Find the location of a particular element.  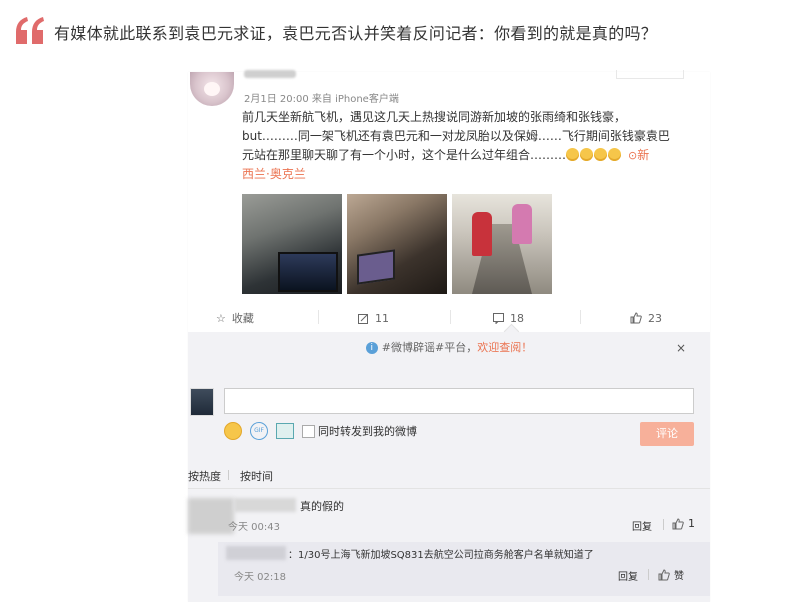

reply-text: ：1/30号上海飞新加坡SQ831去航空公司拉商务舱客户名单就知道了 is located at coordinates (441, 555).